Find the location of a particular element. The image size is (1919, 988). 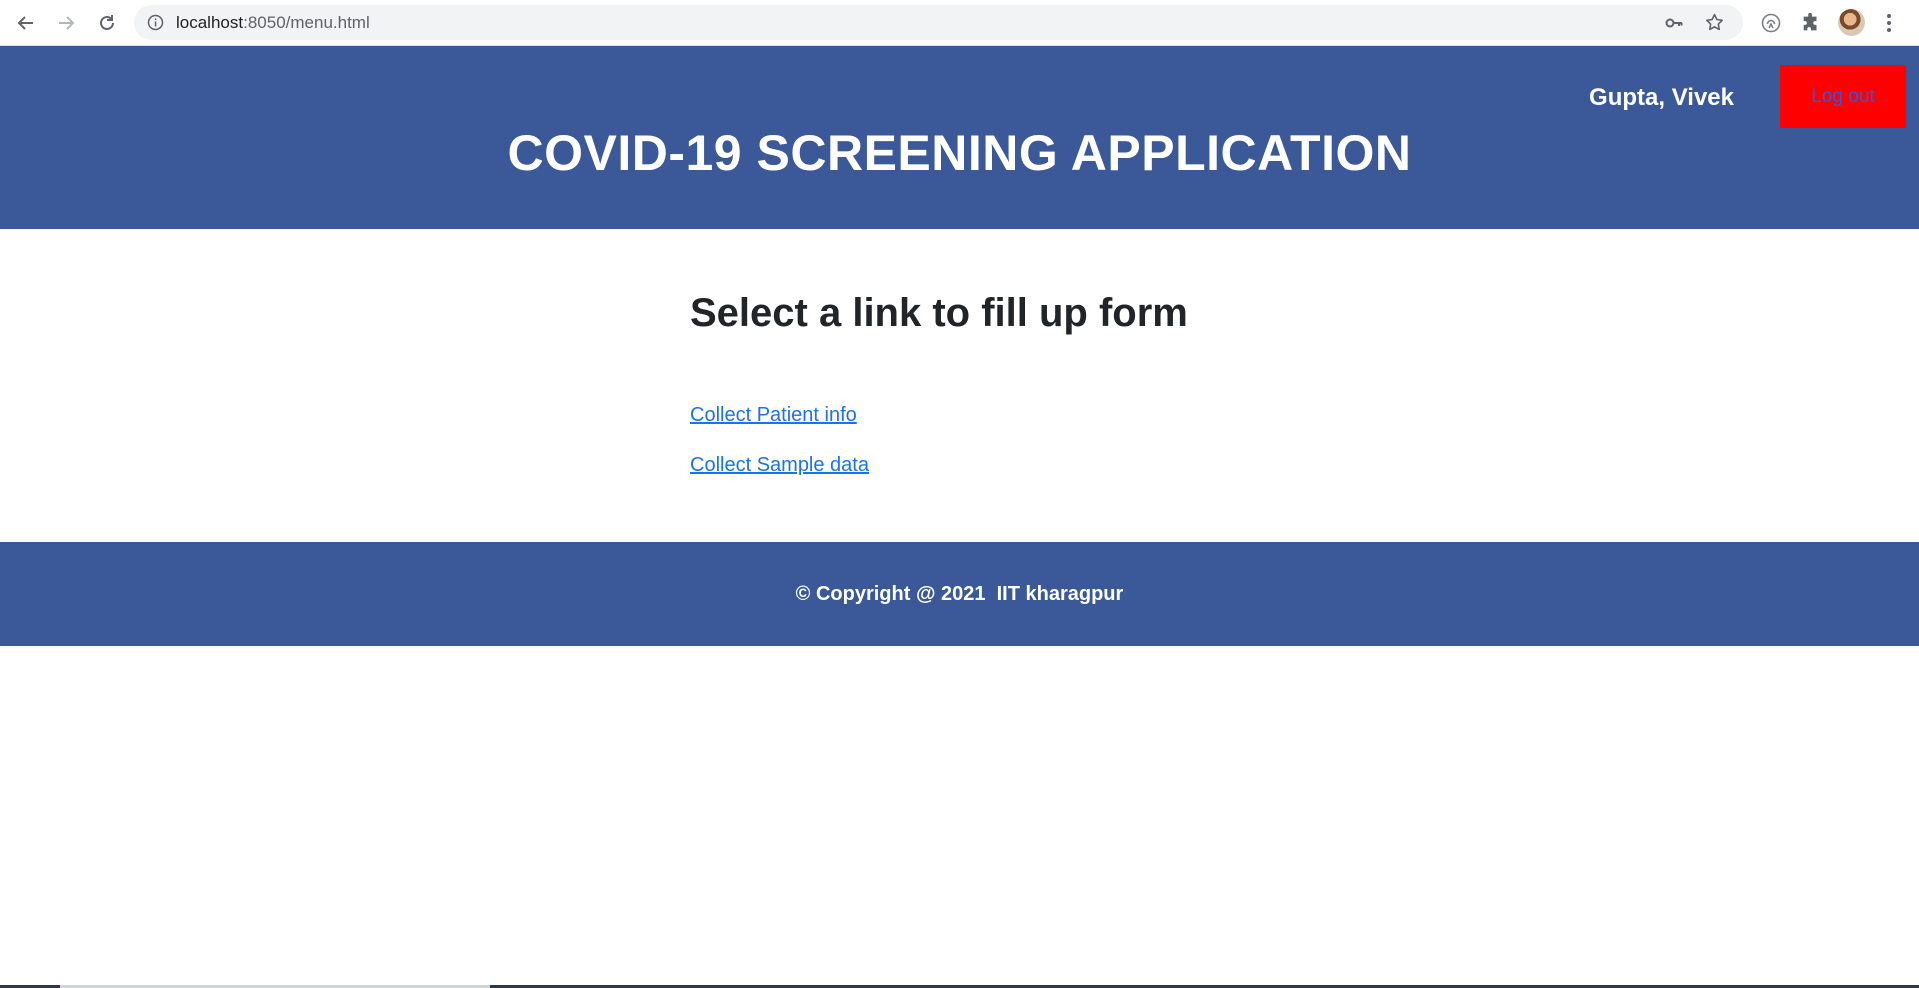

extensions-button is located at coordinates (1811, 23).